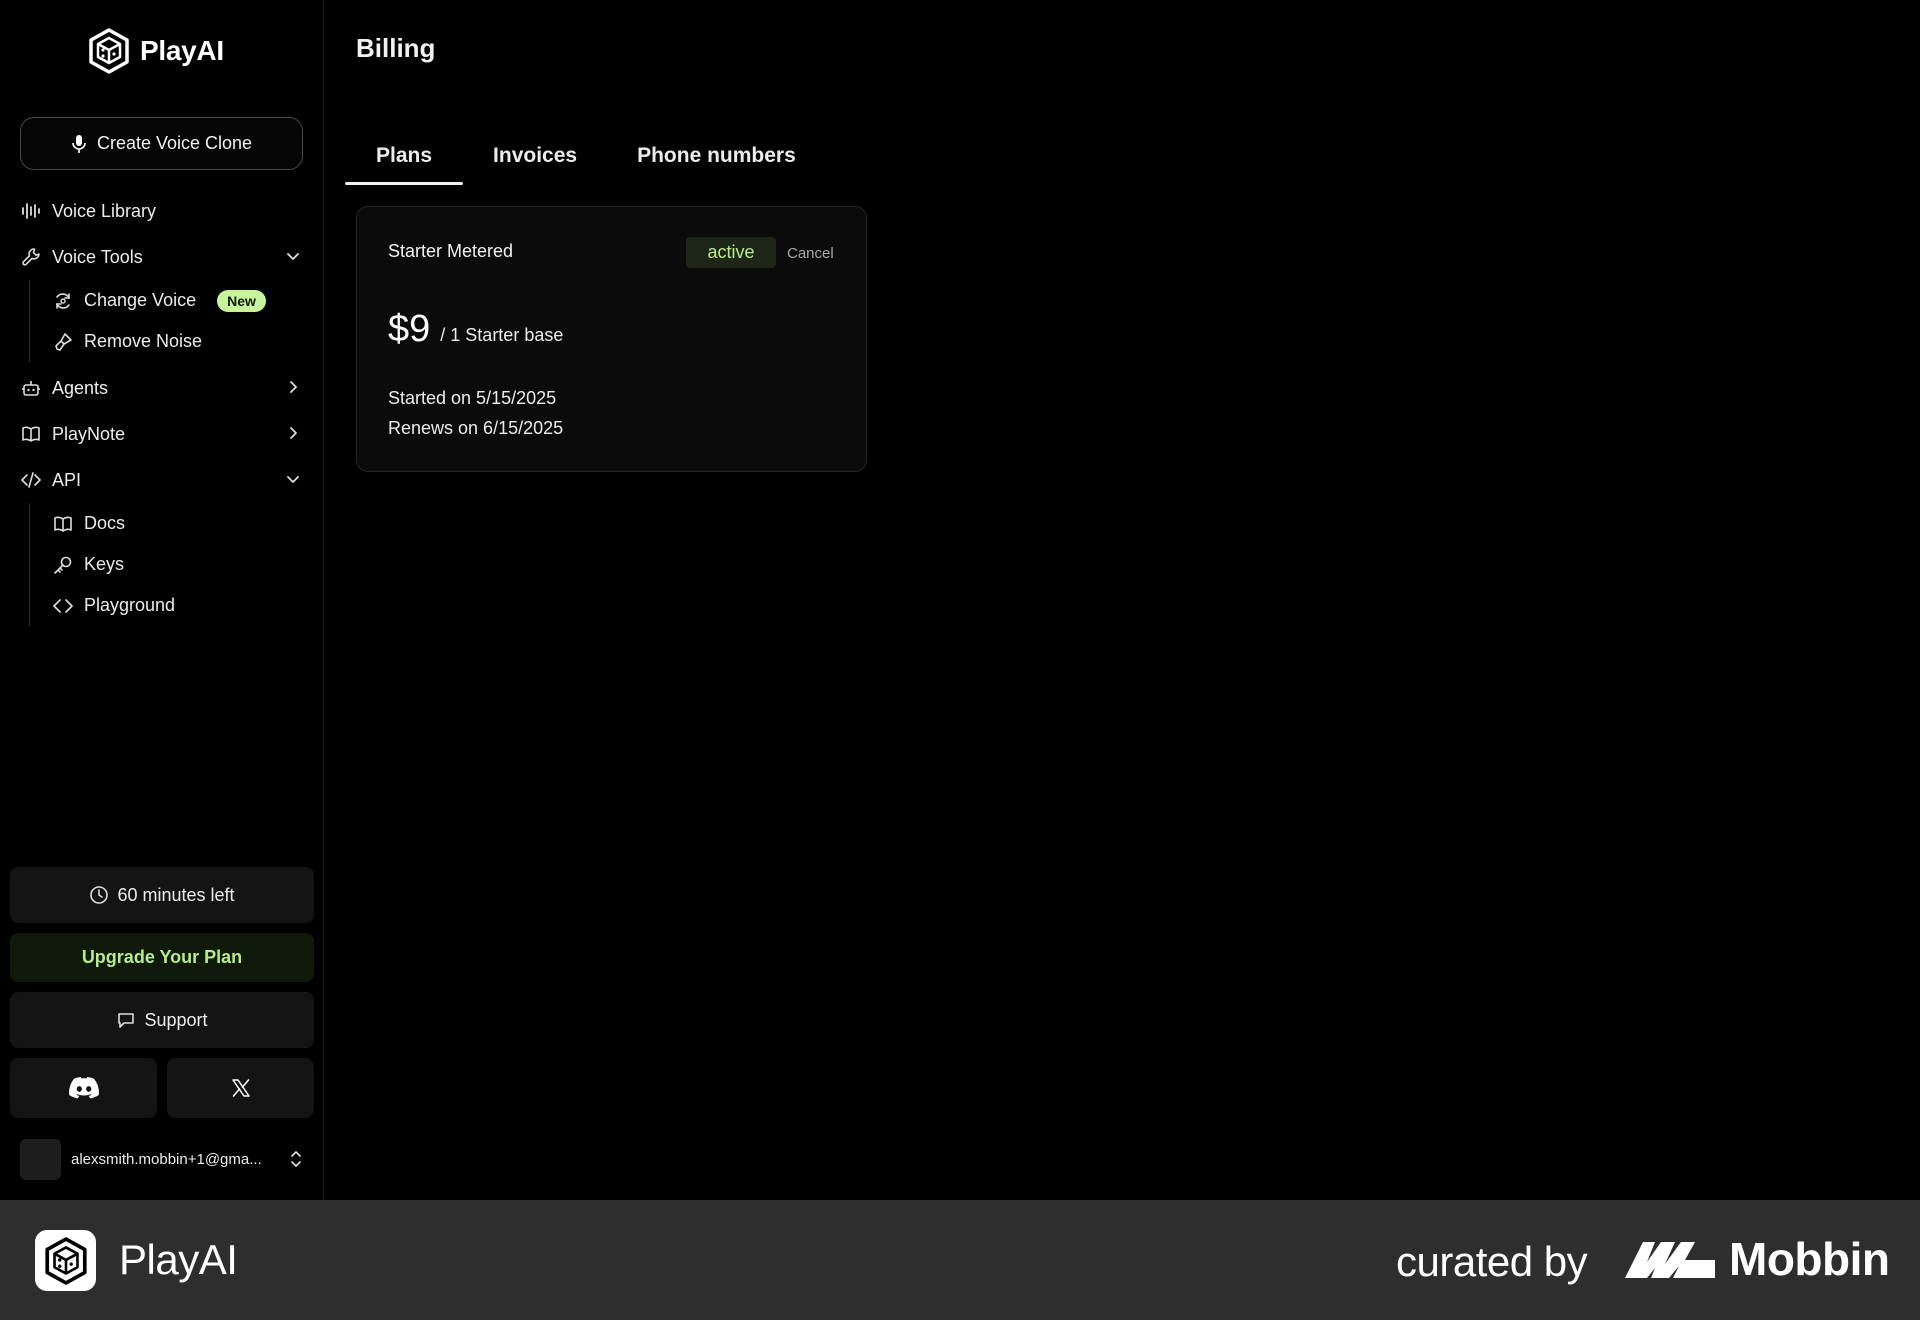  What do you see at coordinates (476, 428) in the screenshot?
I see `plan-renew-date: Renews on 6/15/2025` at bounding box center [476, 428].